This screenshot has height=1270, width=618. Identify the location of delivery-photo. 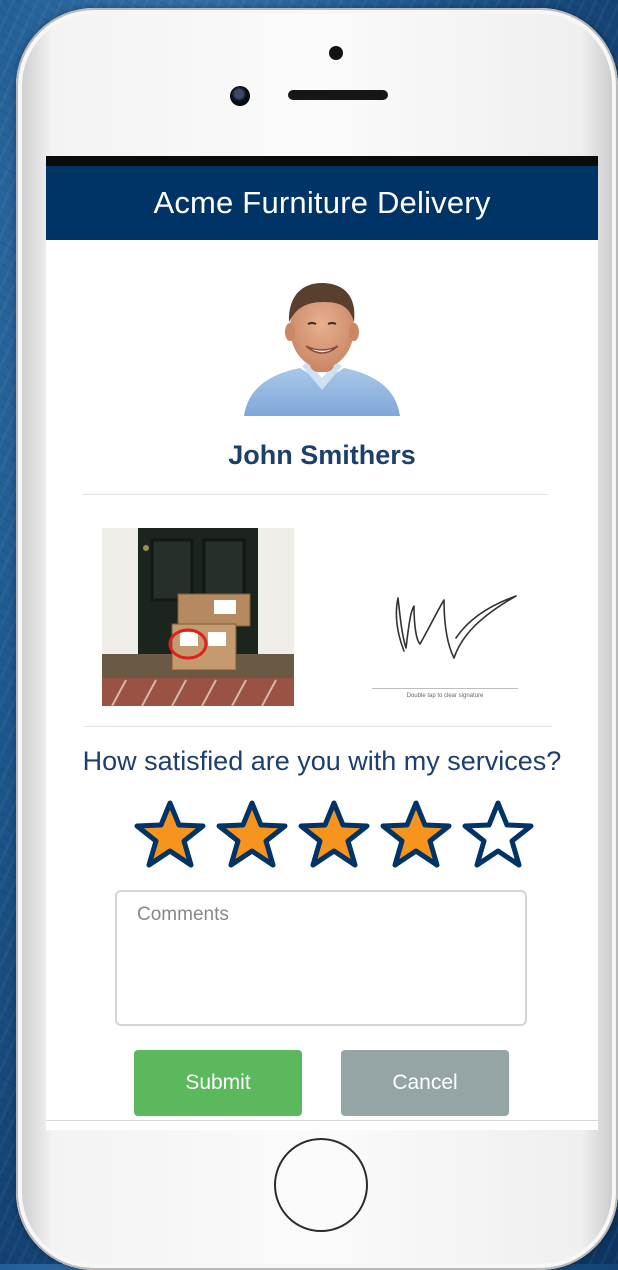
(198, 617).